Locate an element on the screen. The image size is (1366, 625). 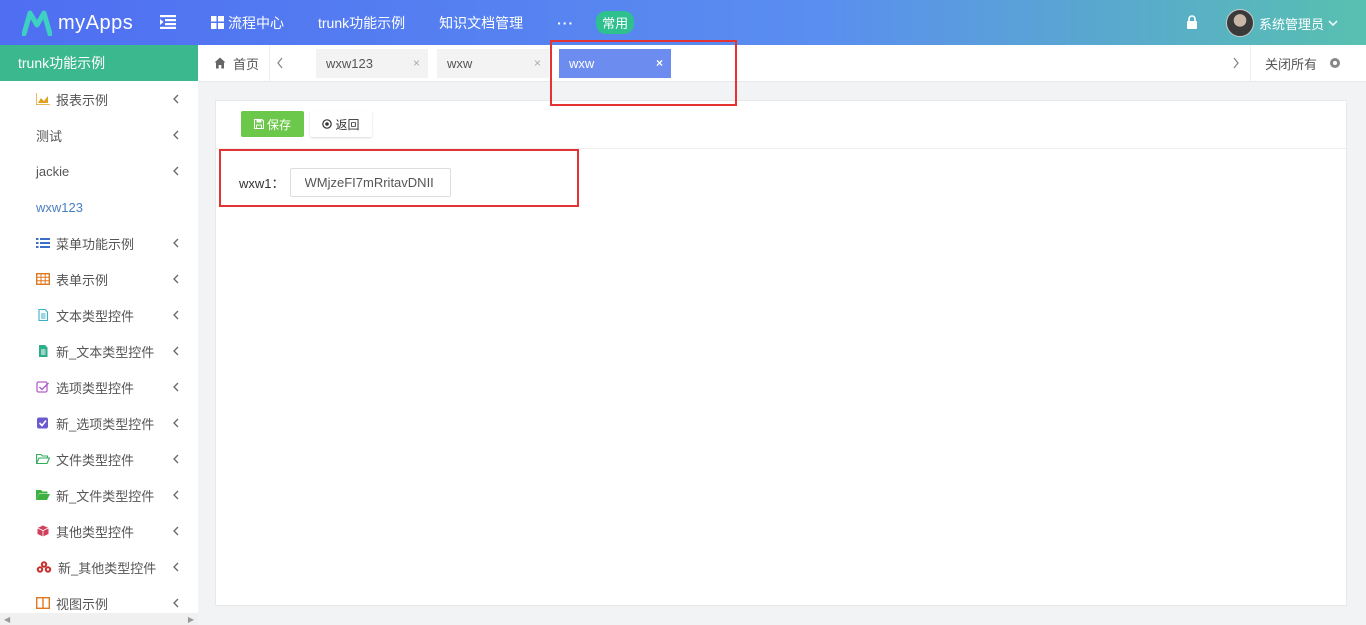
nav-item-label: trunk功能示例 is located at coordinates (362, 22).